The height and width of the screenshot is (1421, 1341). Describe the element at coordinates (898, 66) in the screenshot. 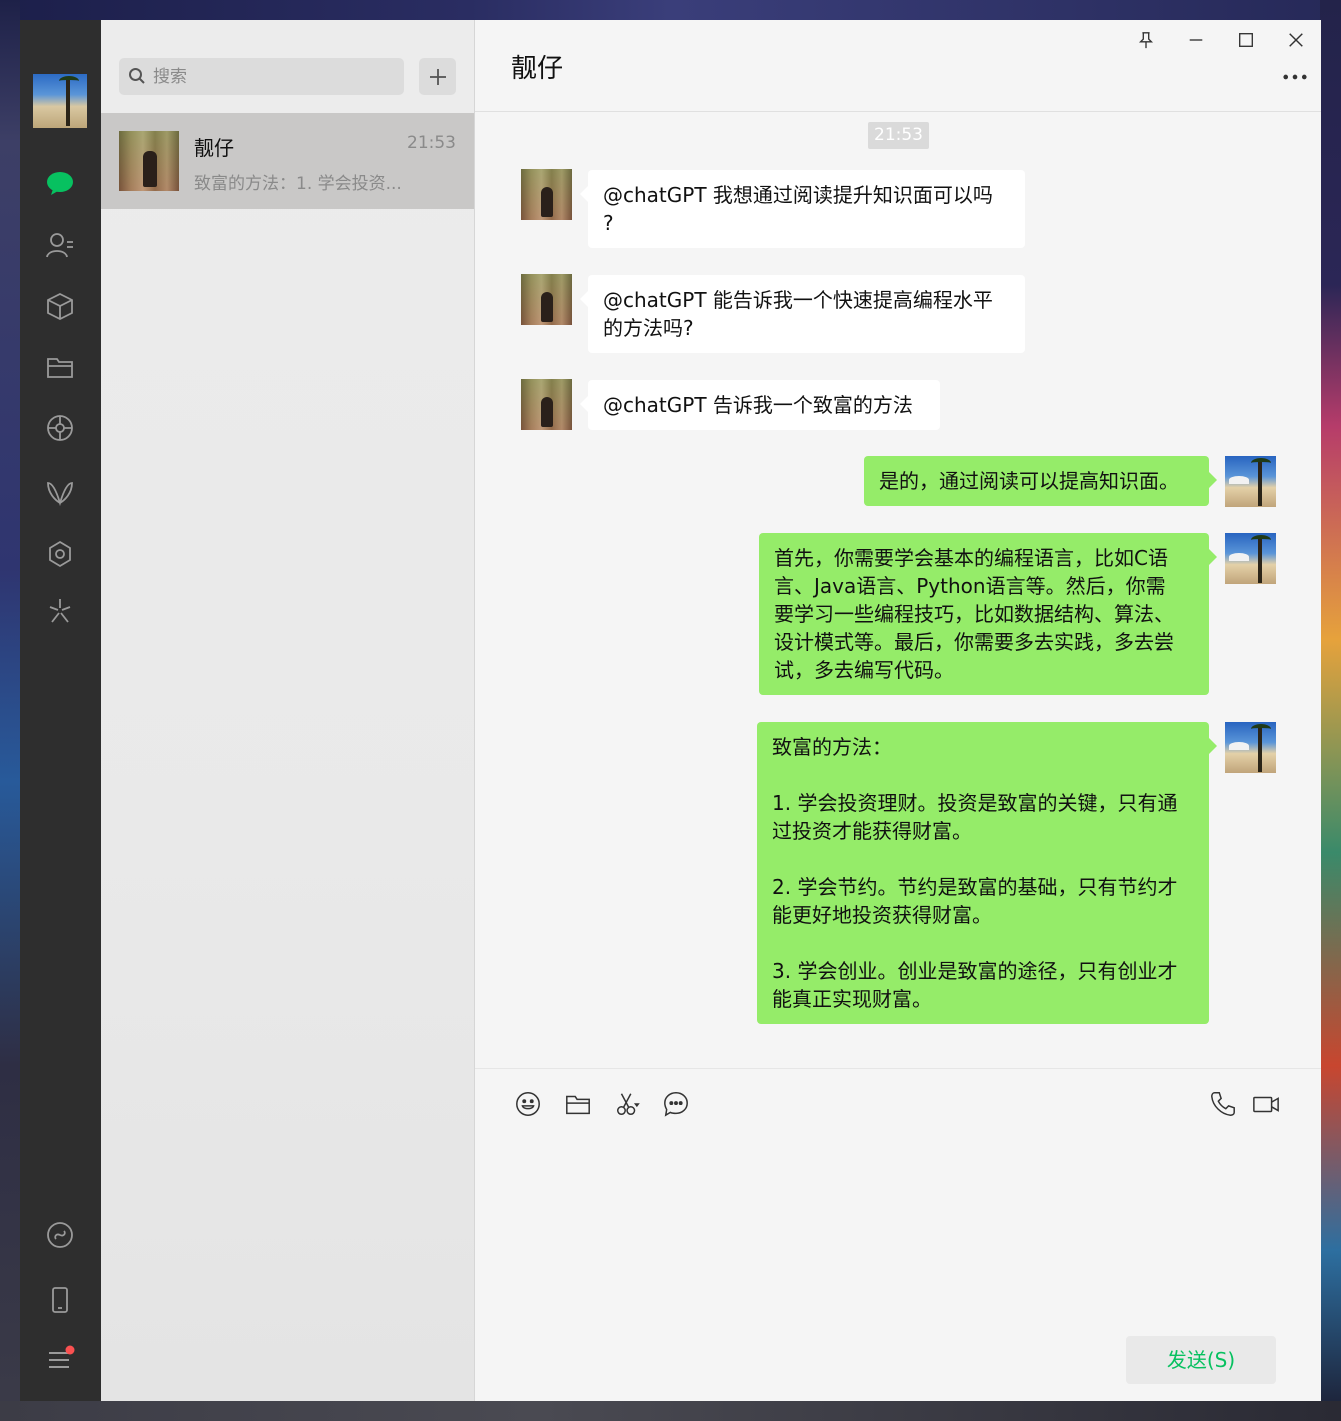

I see `chat-header: 靓仔` at that location.